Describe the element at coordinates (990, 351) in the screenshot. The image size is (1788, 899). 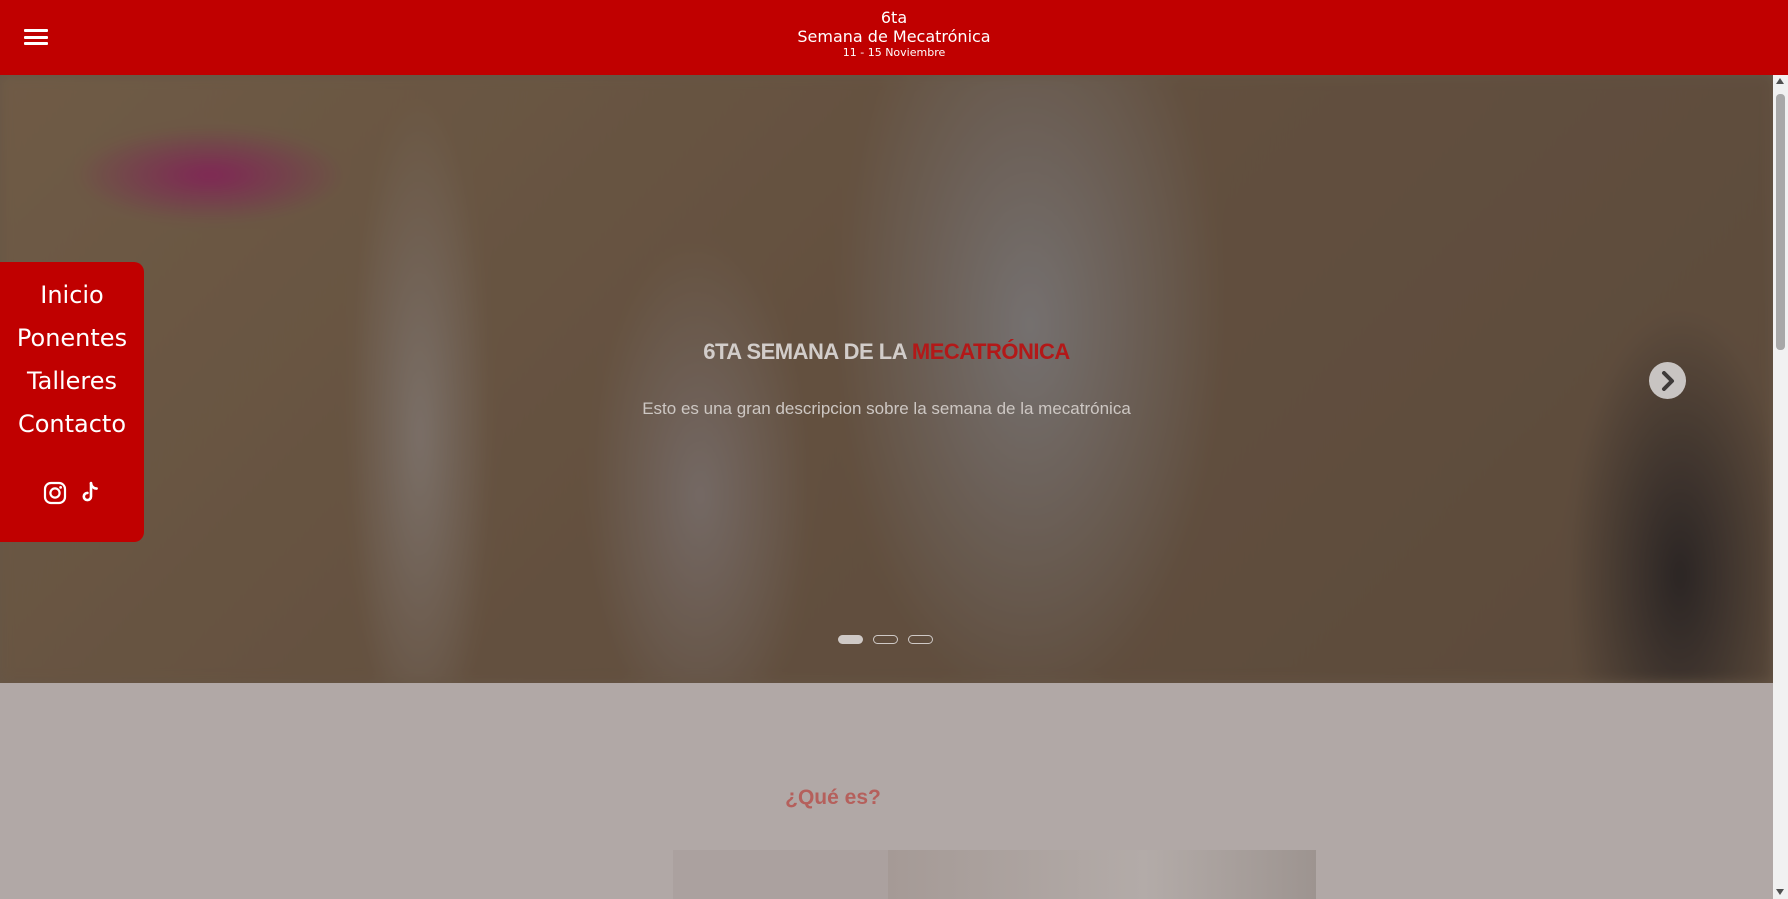
I see `hero-title-accent: MECATRÓNICA` at that location.